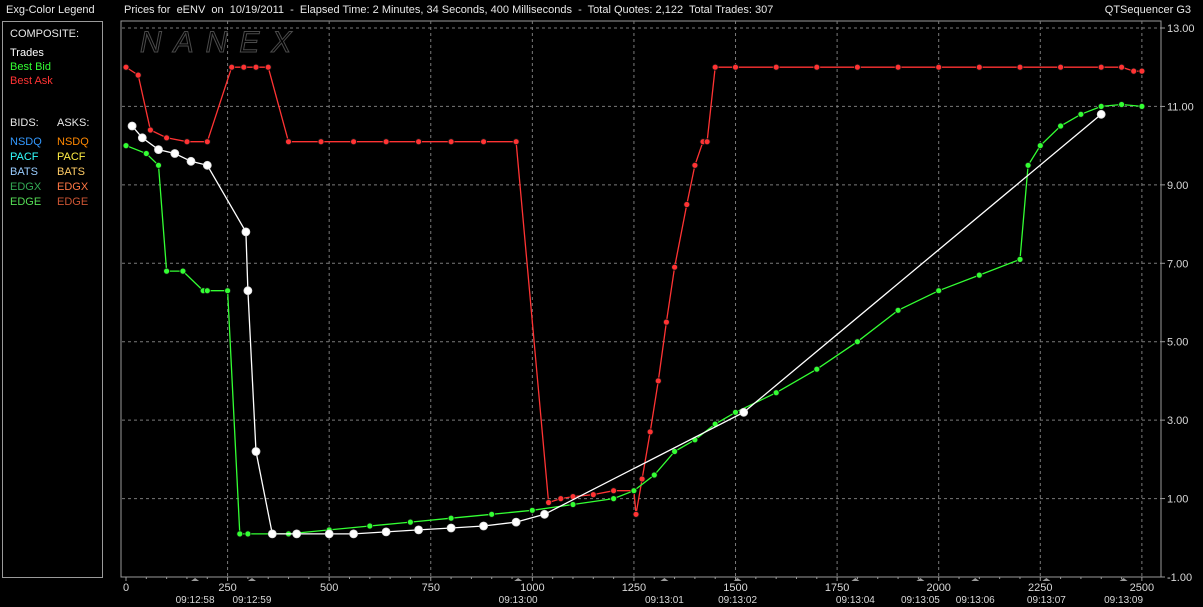 This screenshot has width=1203, height=607. Describe the element at coordinates (1177, 421) in the screenshot. I see `y-tick-label: 3.00` at that location.